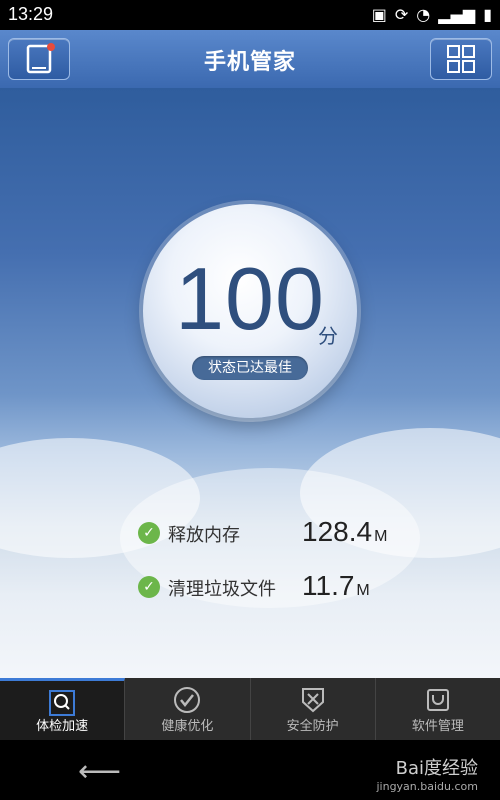  I want to click on score-value: 100, so click(250, 298).